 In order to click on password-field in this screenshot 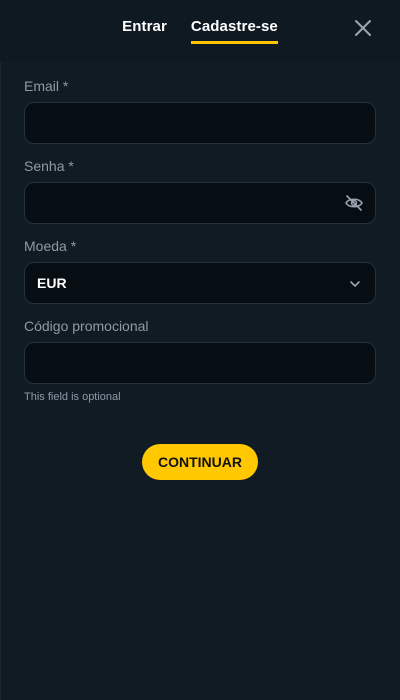, I will do `click(200, 203)`.